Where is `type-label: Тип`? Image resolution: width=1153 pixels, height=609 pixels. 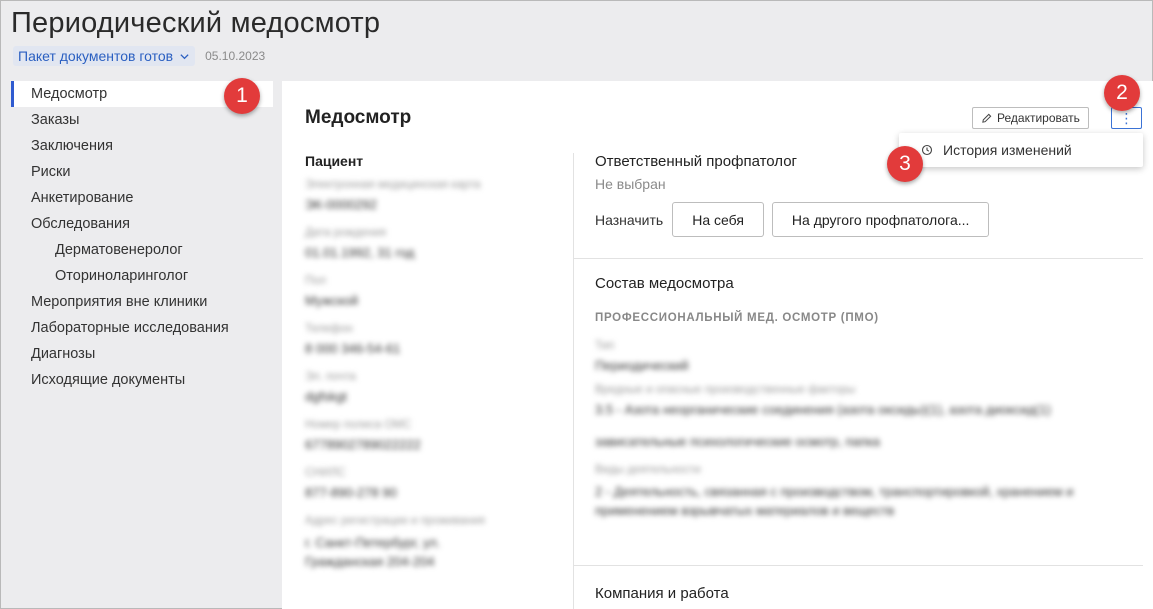
type-label: Тип is located at coordinates (605, 346).